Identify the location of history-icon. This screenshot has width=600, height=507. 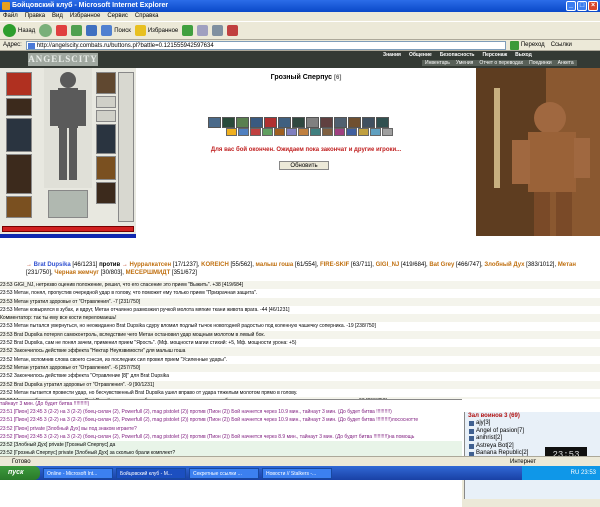
(188, 30).